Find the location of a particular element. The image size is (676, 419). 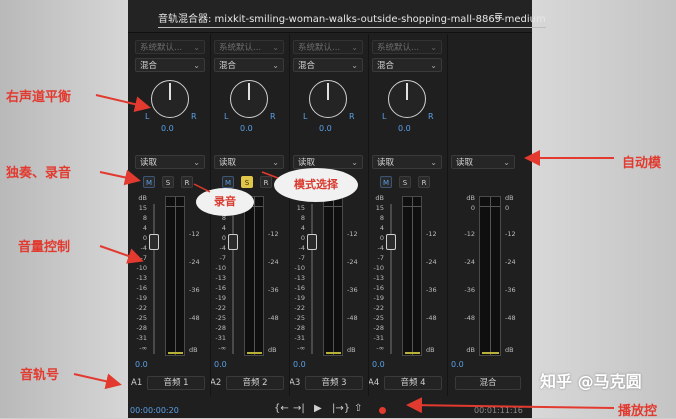

strip-separator is located at coordinates (210, 215).